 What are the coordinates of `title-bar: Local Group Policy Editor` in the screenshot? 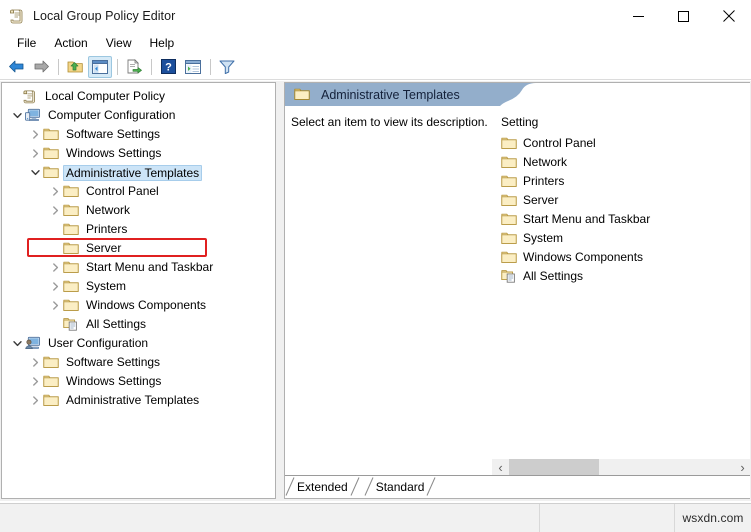 It's located at (375, 16).